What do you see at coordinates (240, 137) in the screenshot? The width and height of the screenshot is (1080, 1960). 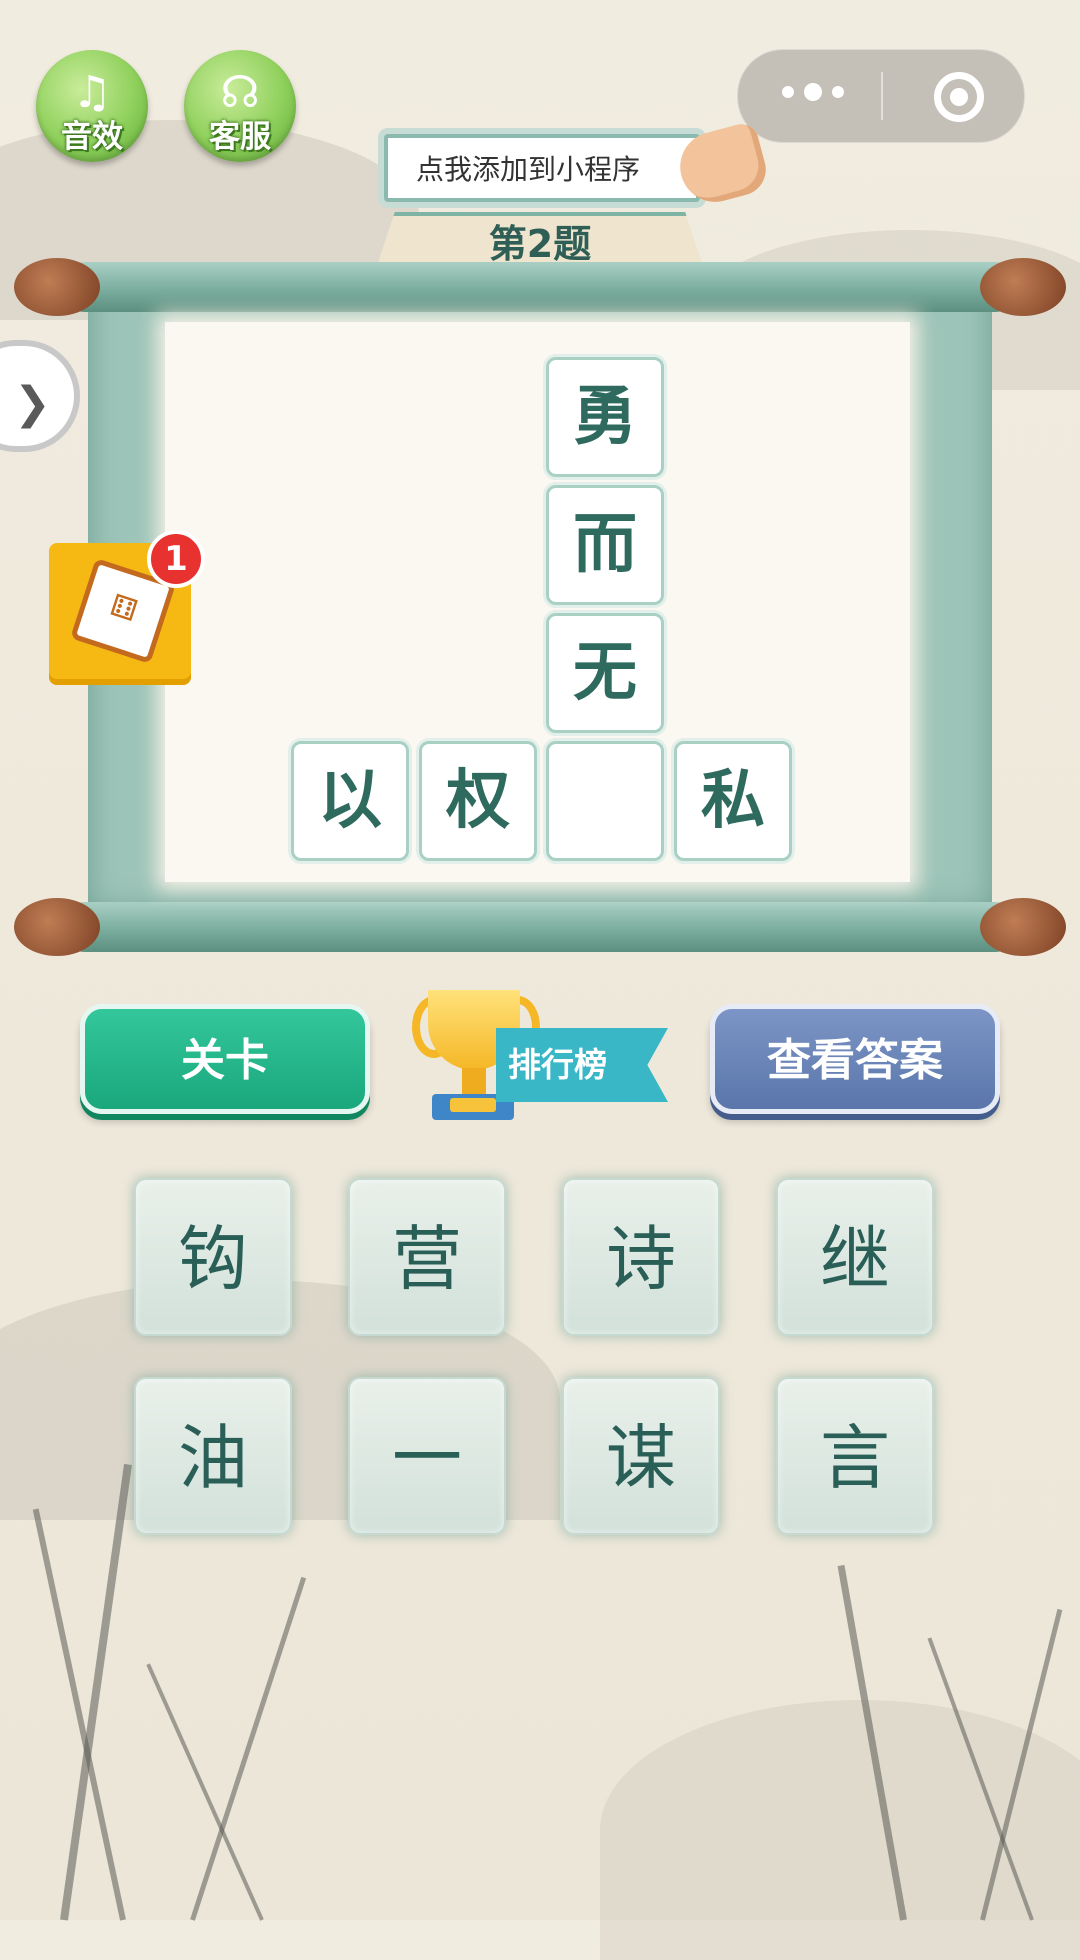 I see `service-label: 客服` at bounding box center [240, 137].